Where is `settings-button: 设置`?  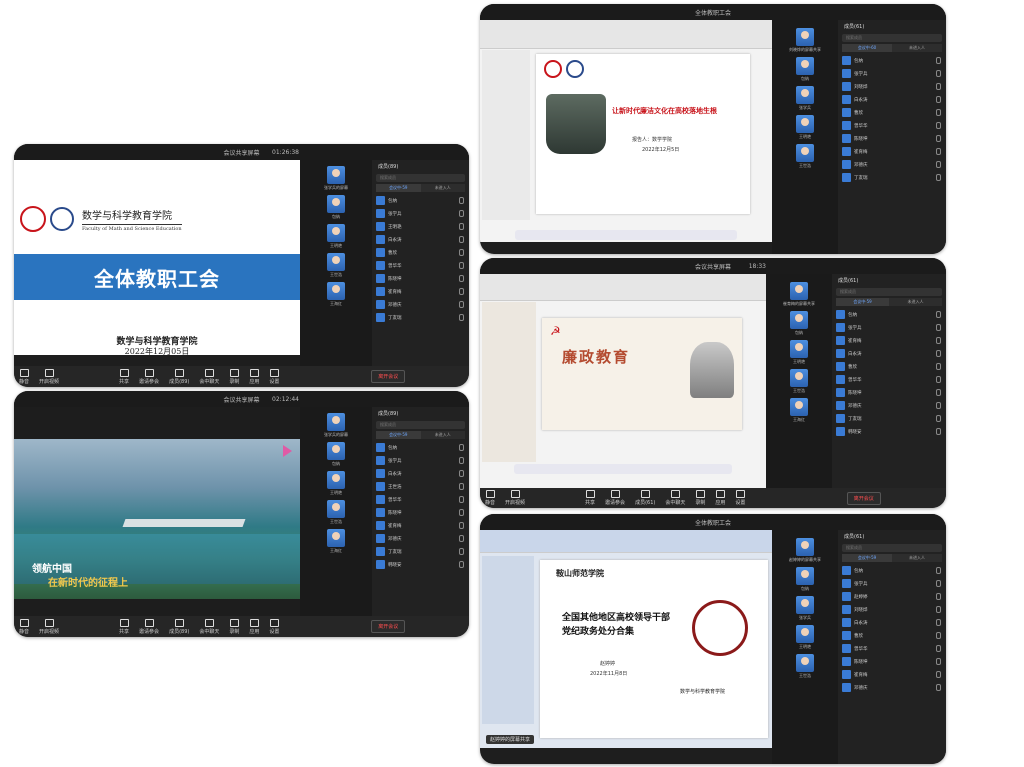 settings-button: 设置 is located at coordinates (274, 626).